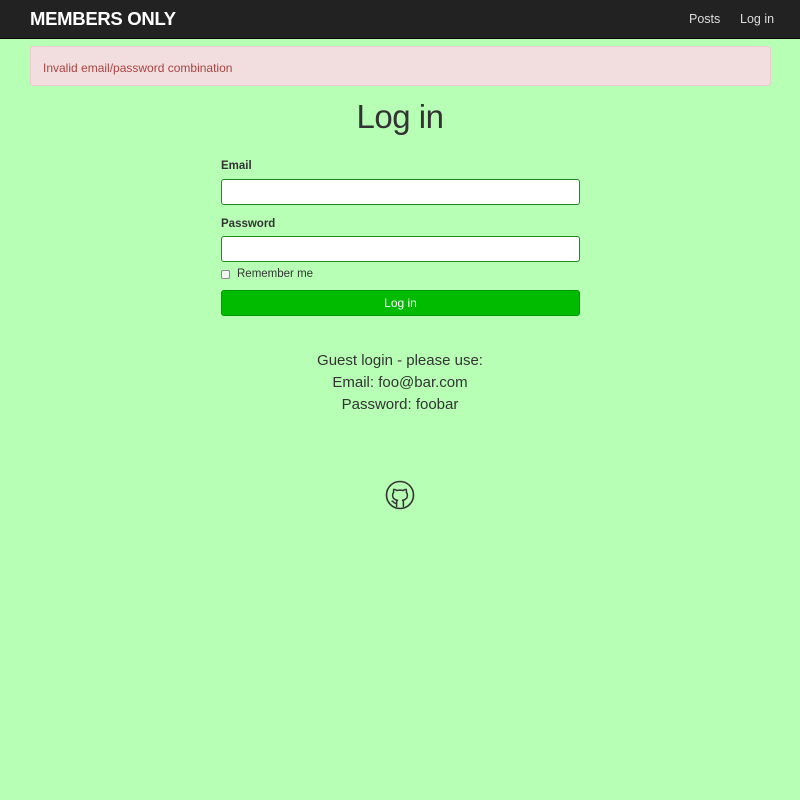 This screenshot has width=800, height=800. What do you see at coordinates (248, 224) in the screenshot?
I see `password-label: Password` at bounding box center [248, 224].